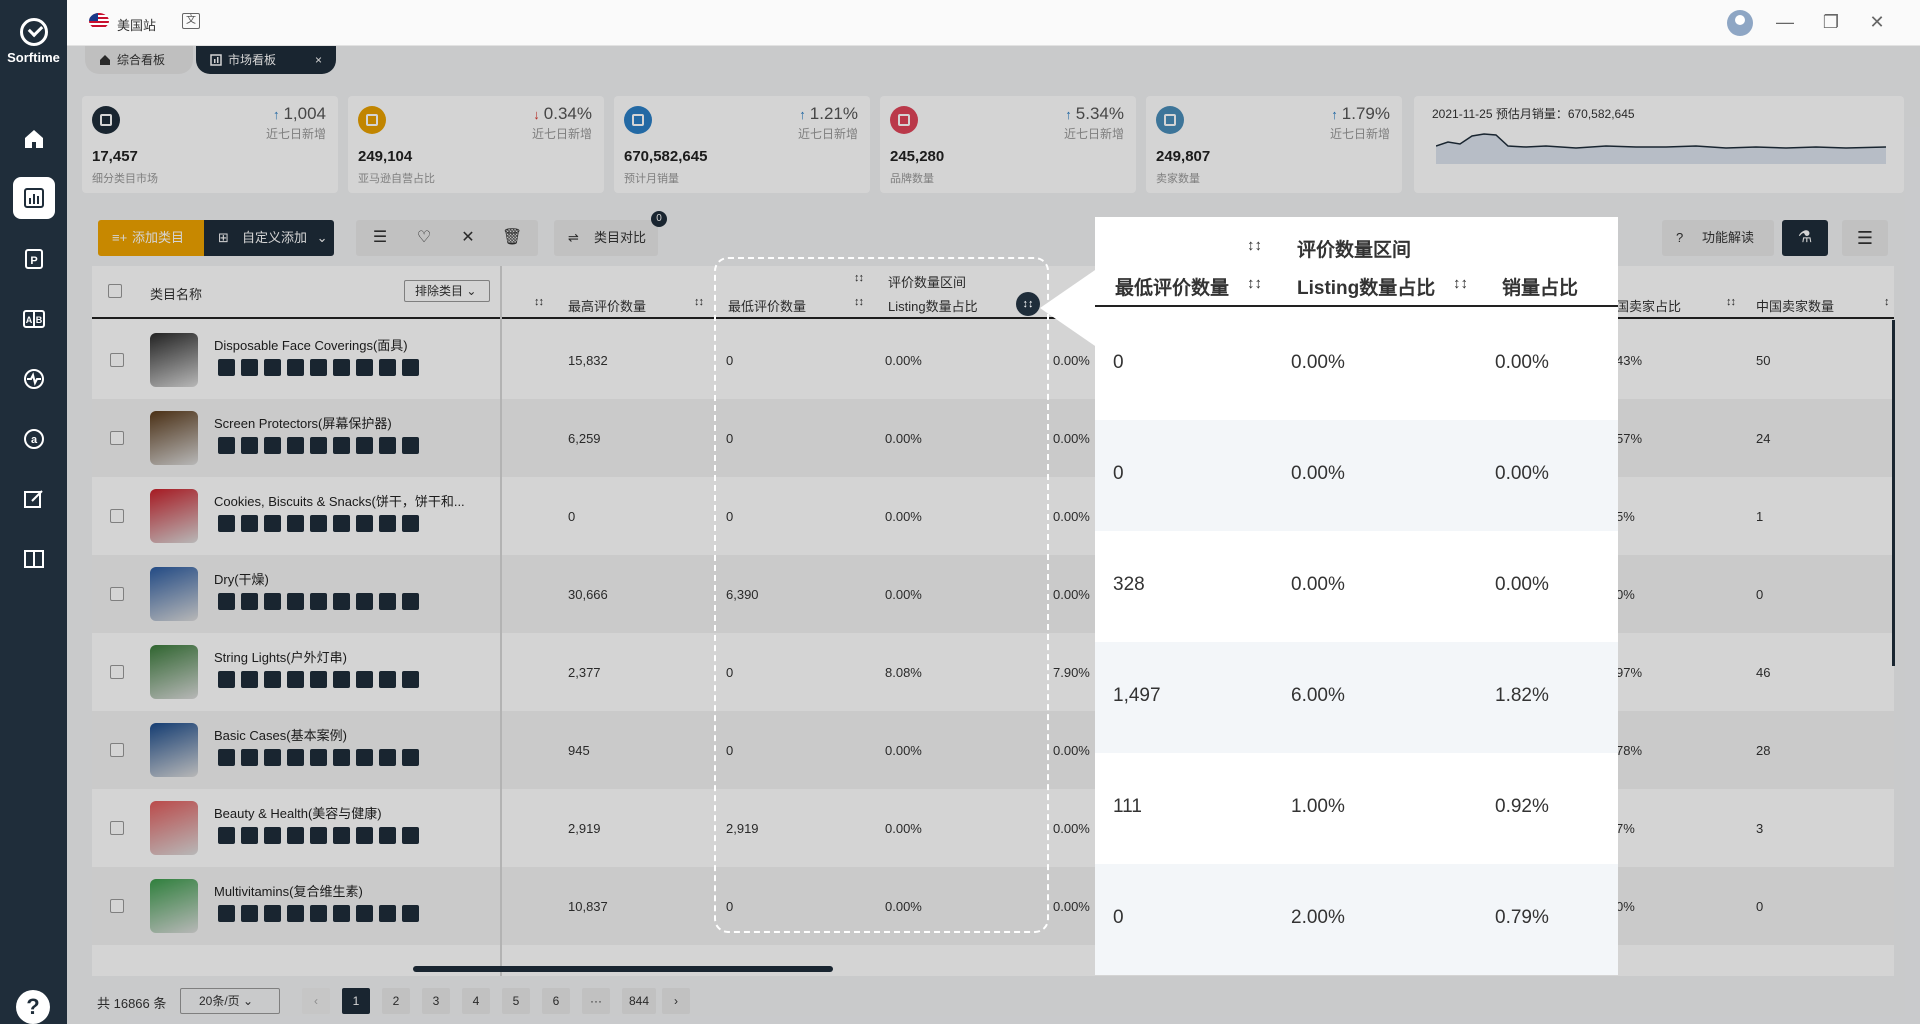 Image resolution: width=1920 pixels, height=1024 pixels. What do you see at coordinates (1522, 695) in the screenshot?
I see `zoom-cell-sales-share: 1.82%` at bounding box center [1522, 695].